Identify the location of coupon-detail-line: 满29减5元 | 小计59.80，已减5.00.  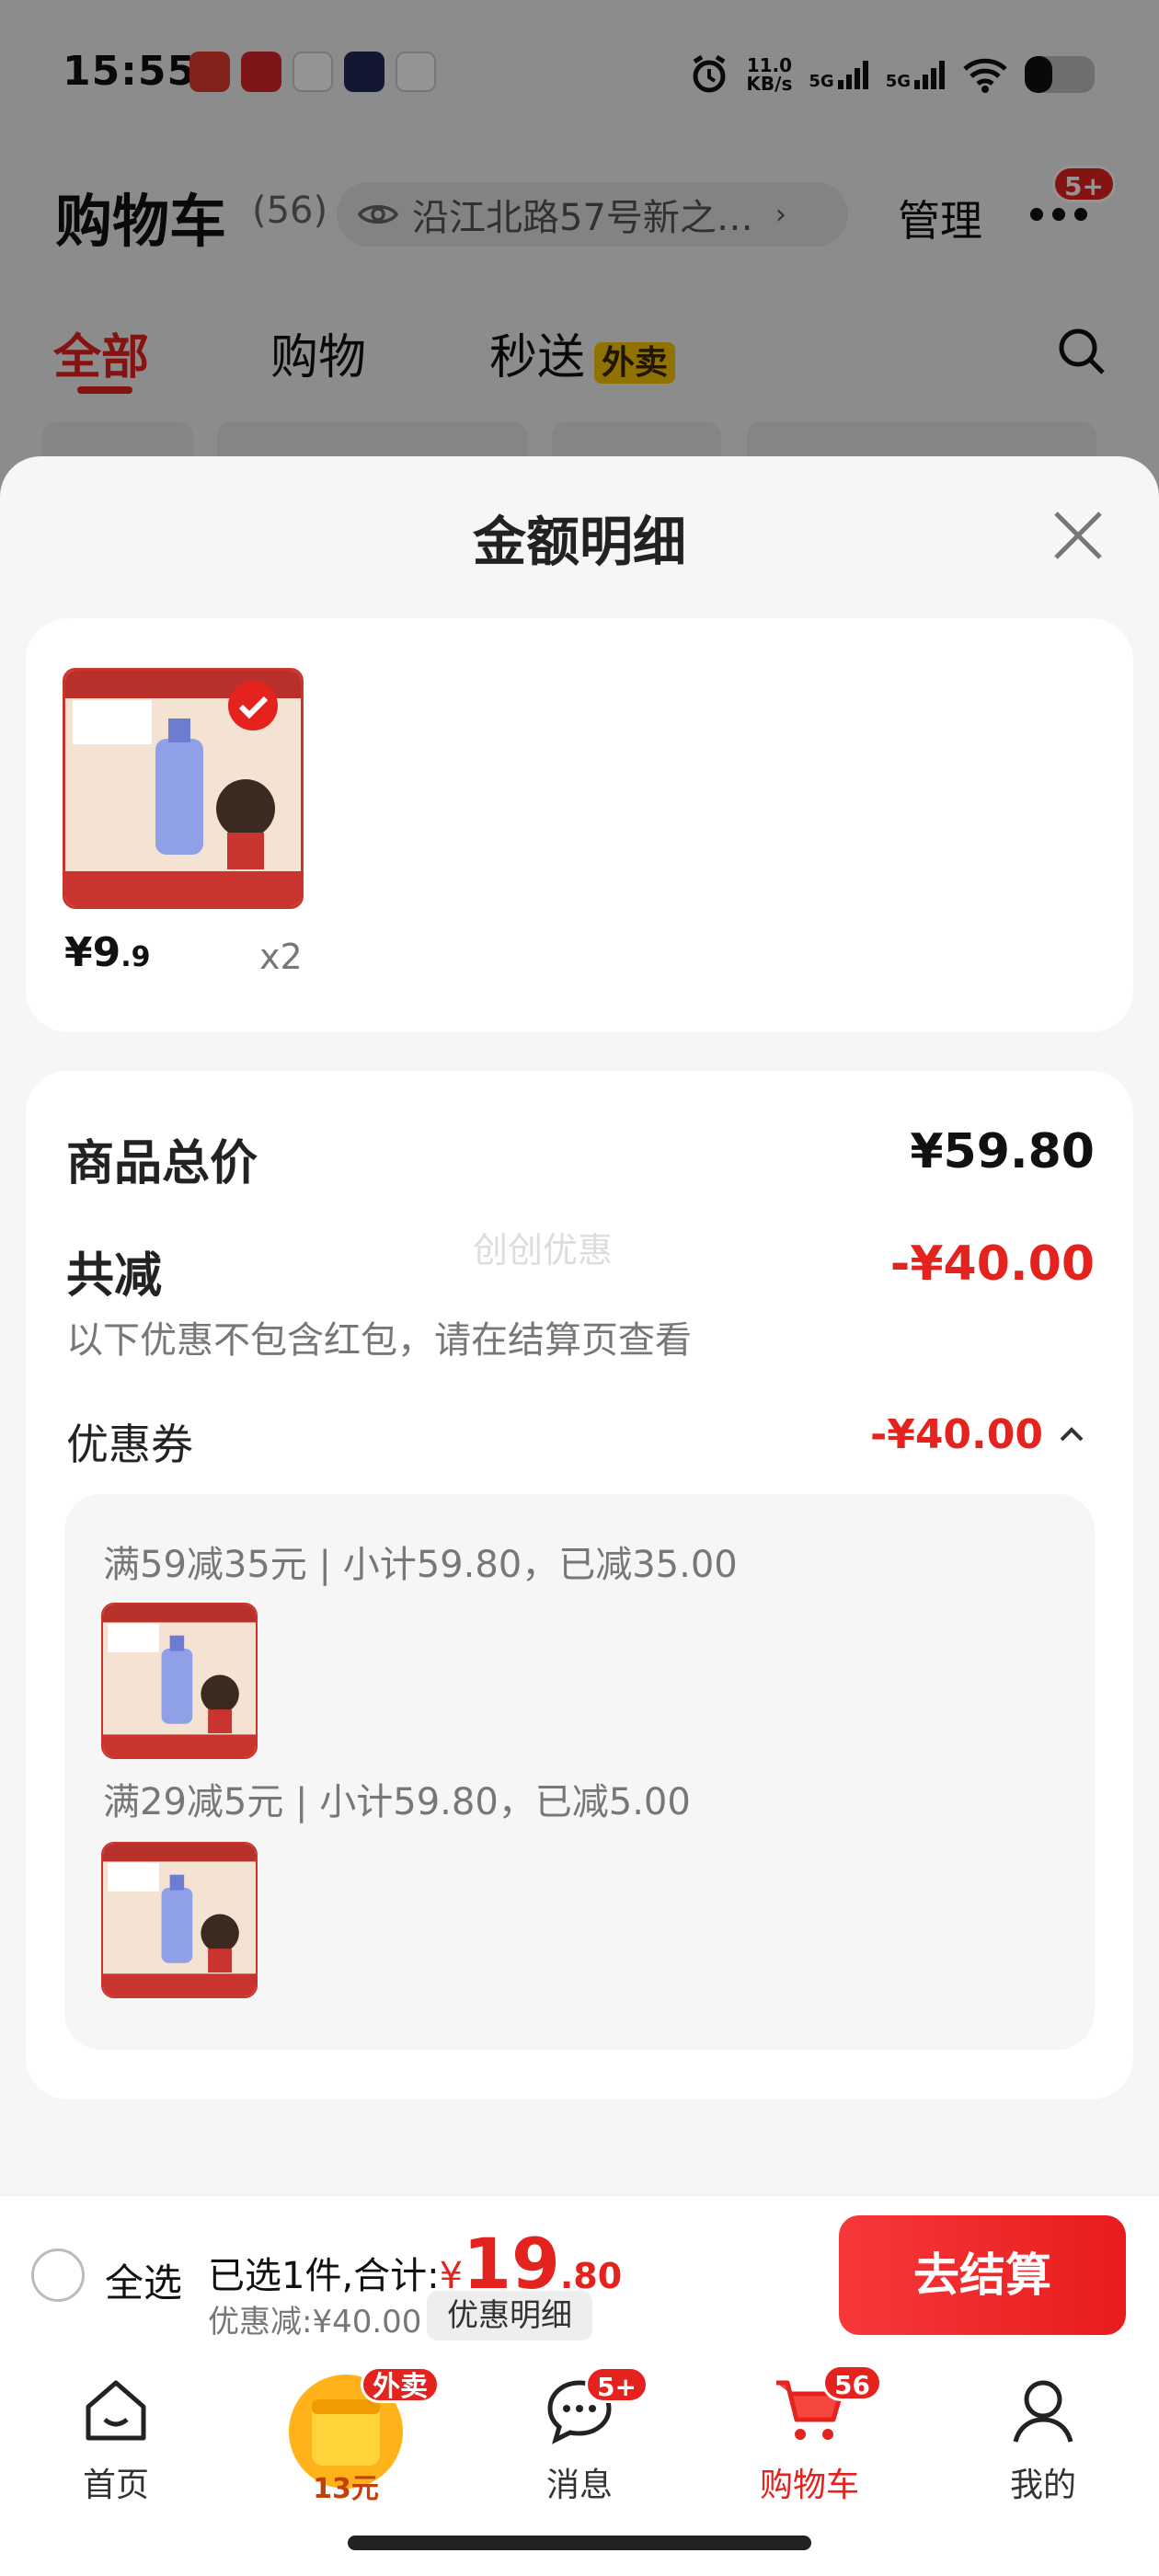
(397, 1802).